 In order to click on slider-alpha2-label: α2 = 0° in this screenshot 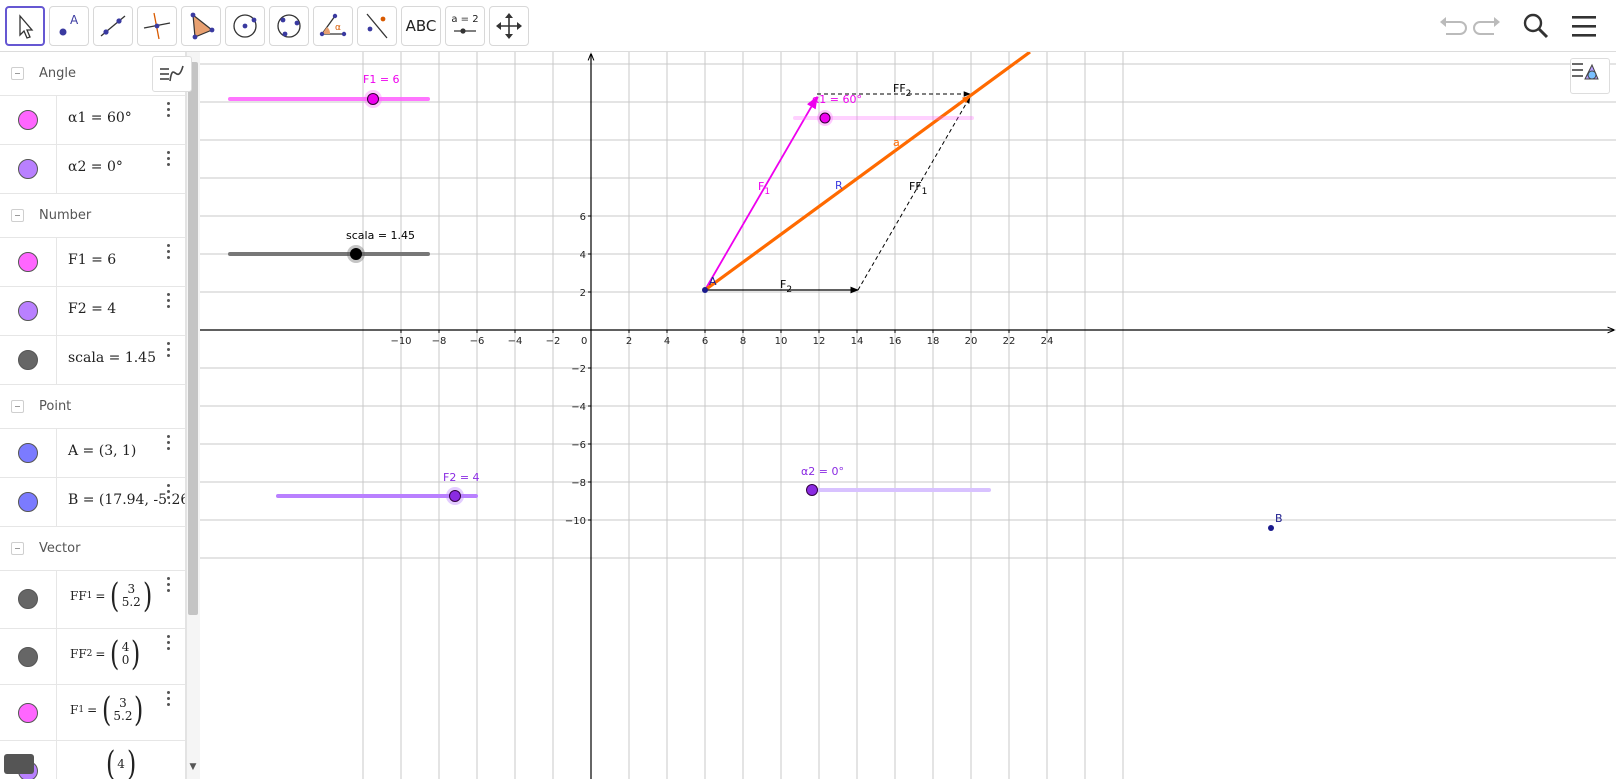, I will do `click(822, 471)`.